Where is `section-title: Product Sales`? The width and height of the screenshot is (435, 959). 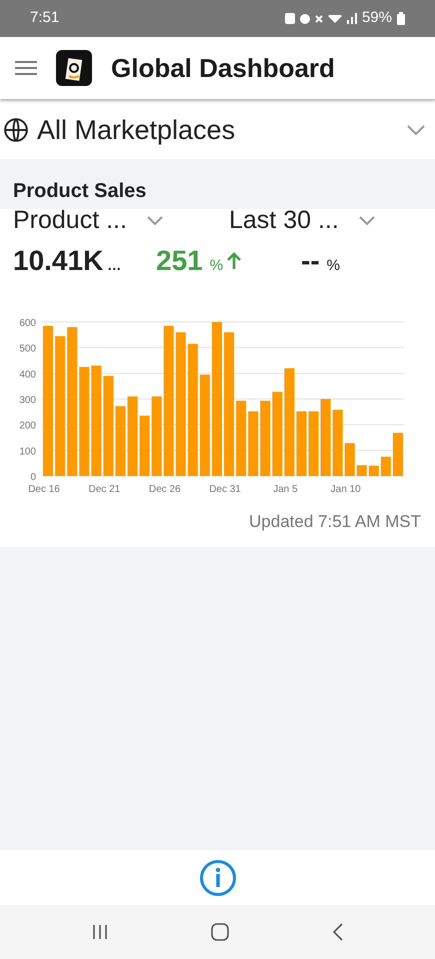 section-title: Product Sales is located at coordinates (79, 191).